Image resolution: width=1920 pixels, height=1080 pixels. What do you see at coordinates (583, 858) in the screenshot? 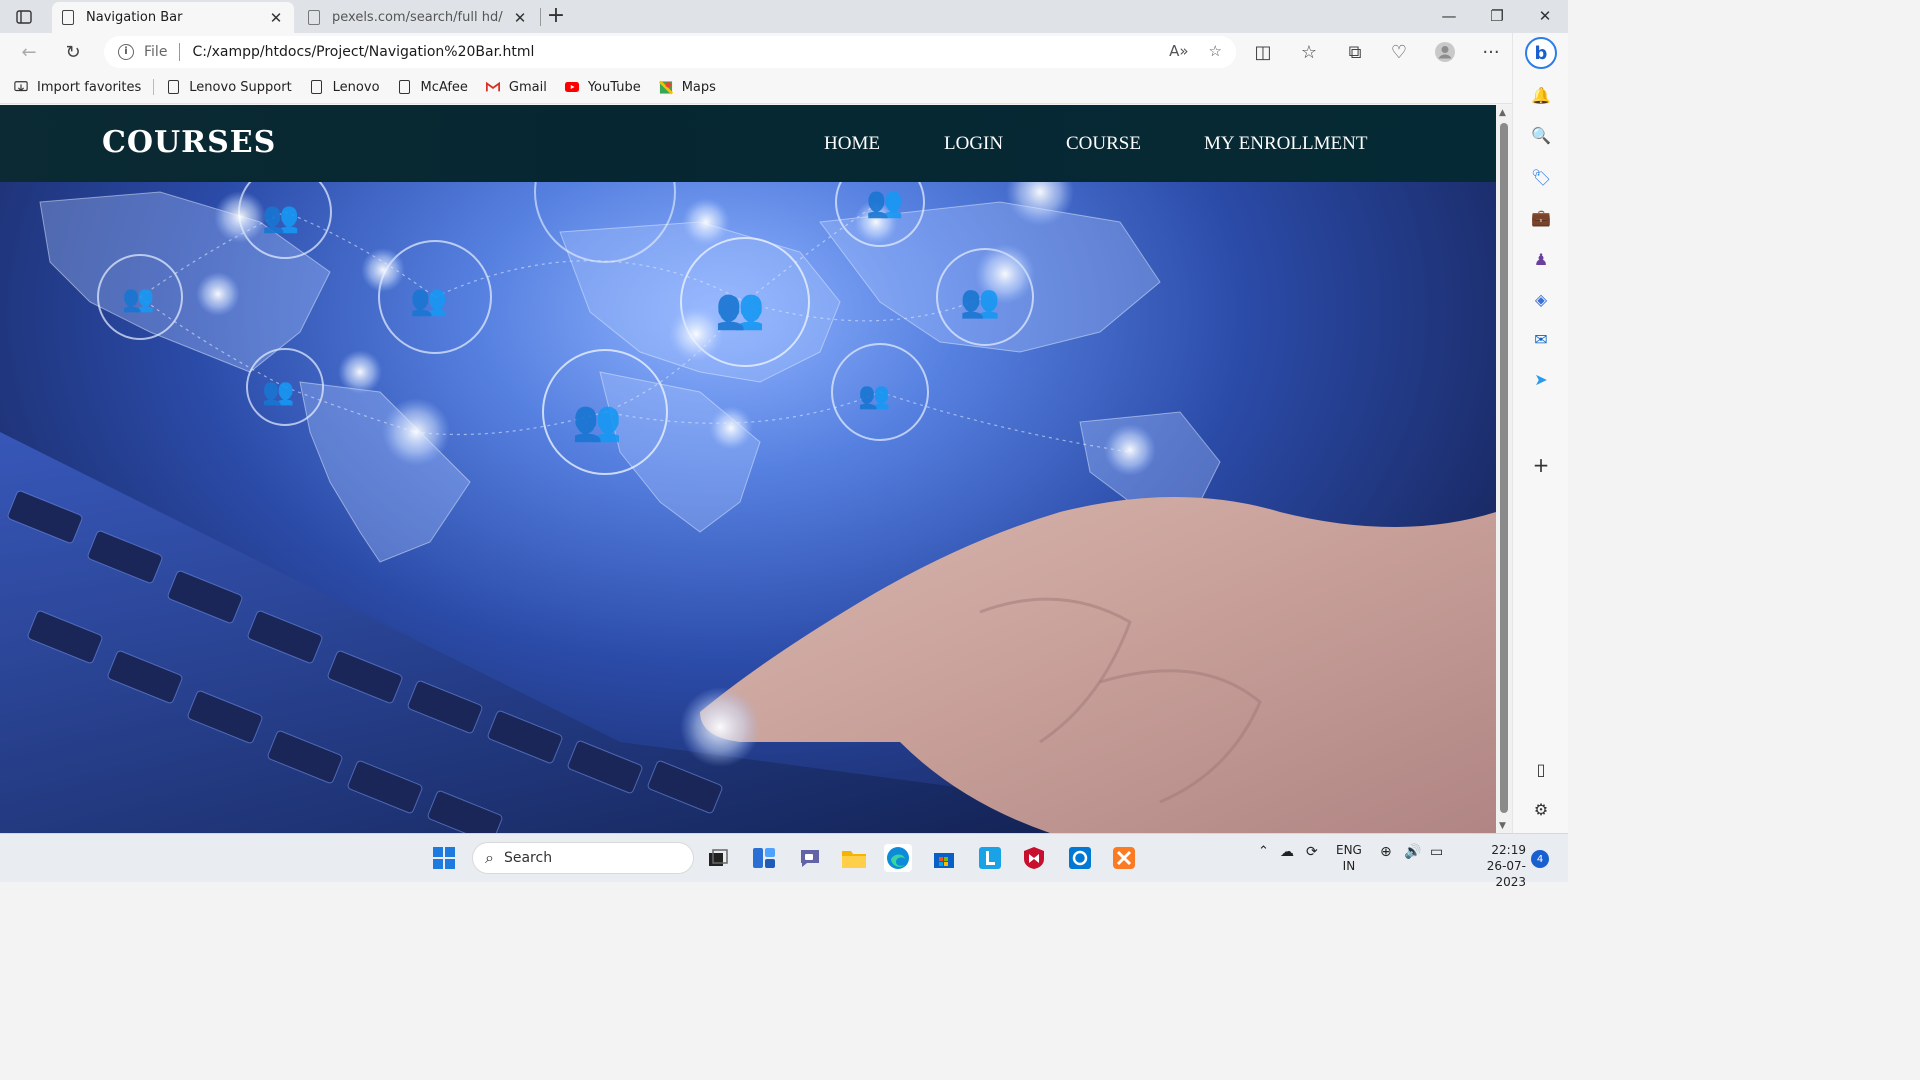
I see `taskbar-search: ⌕ Search` at bounding box center [583, 858].